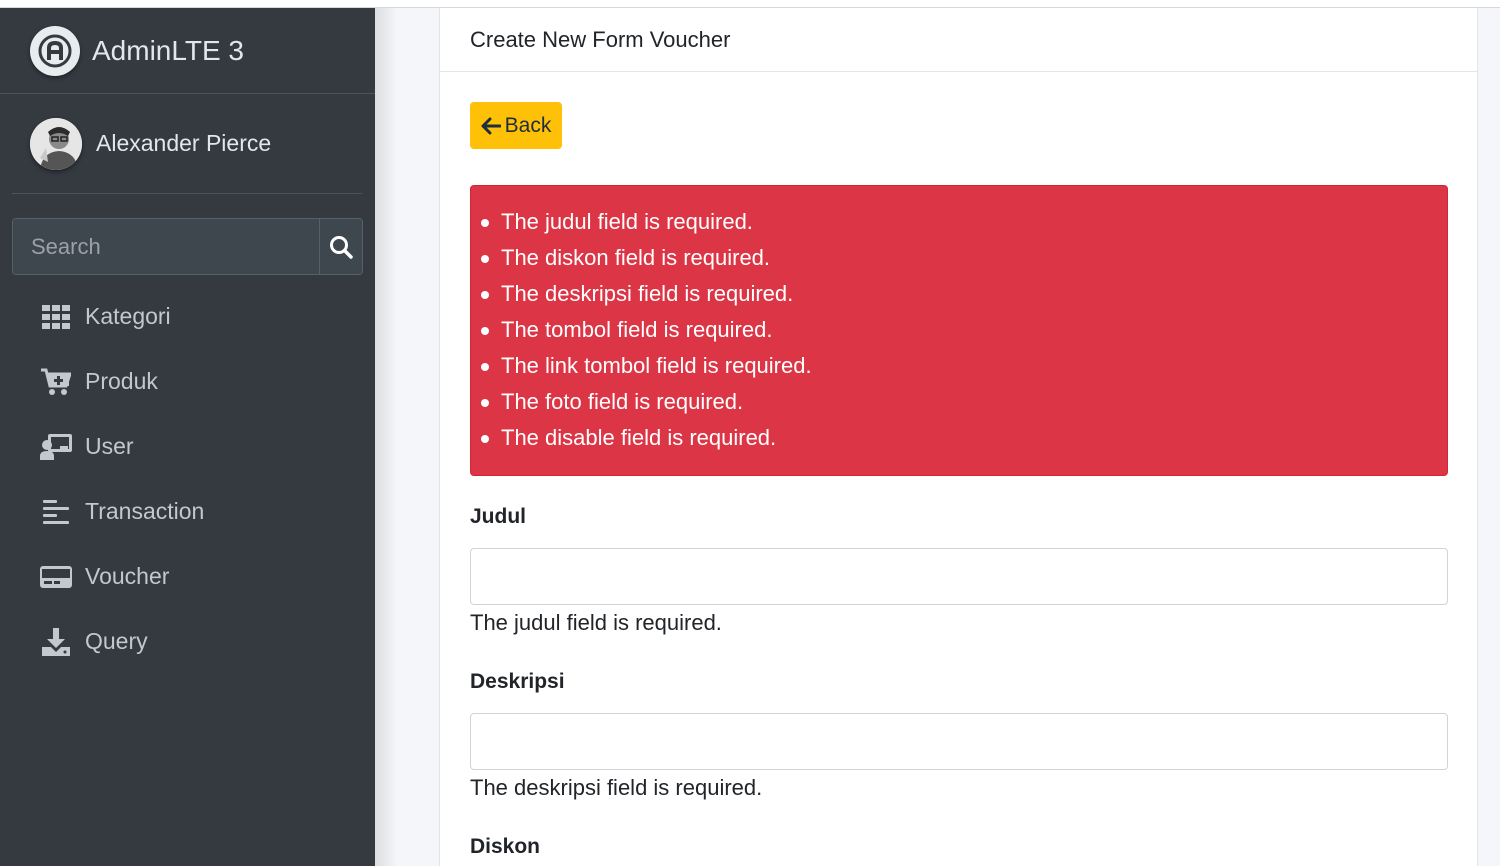 This screenshot has height=866, width=1500. Describe the element at coordinates (964, 366) in the screenshot. I see `error-item: The link tombol field is required.` at that location.